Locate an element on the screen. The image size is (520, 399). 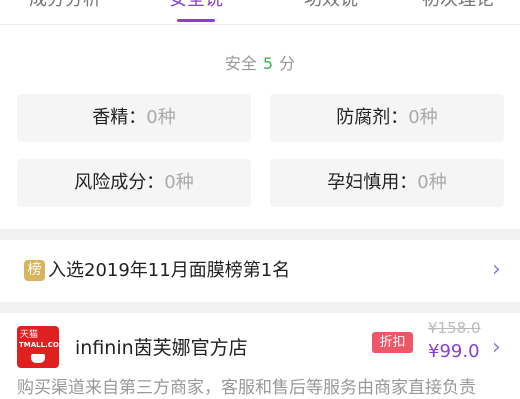
tab-safety: 安全说 is located at coordinates (196, 5).